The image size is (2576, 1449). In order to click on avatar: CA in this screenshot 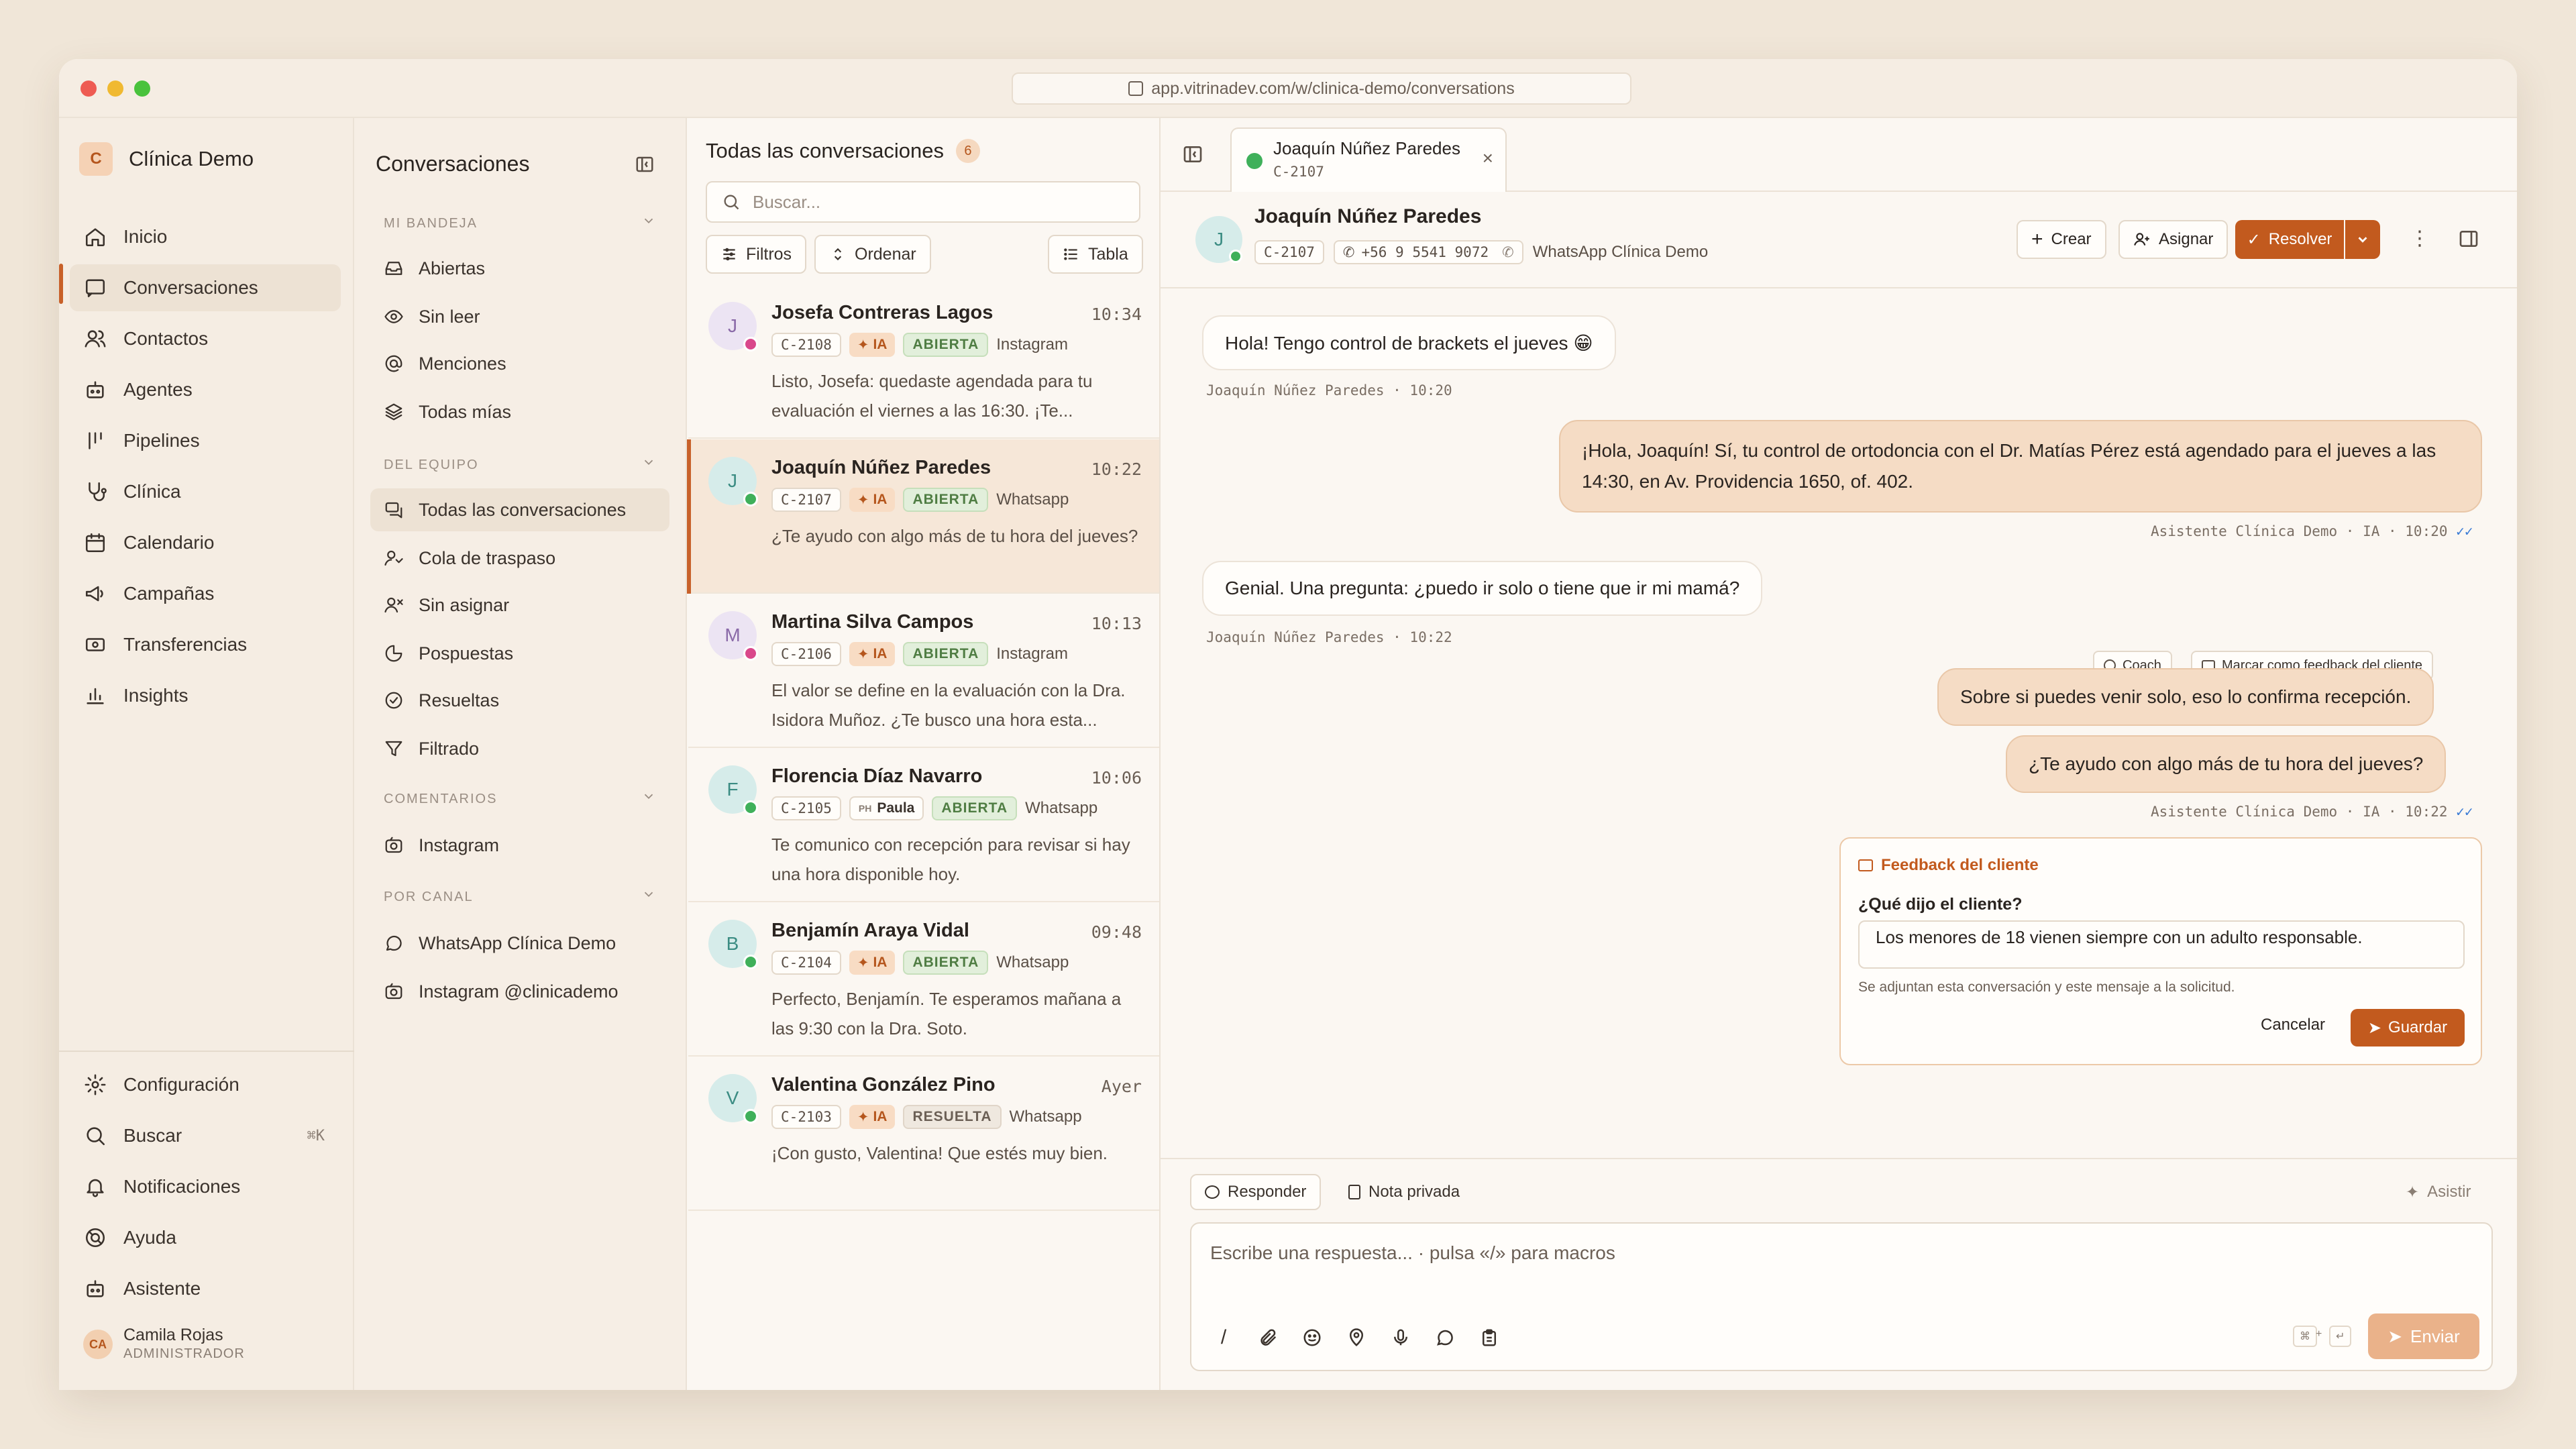, I will do `click(98, 1344)`.